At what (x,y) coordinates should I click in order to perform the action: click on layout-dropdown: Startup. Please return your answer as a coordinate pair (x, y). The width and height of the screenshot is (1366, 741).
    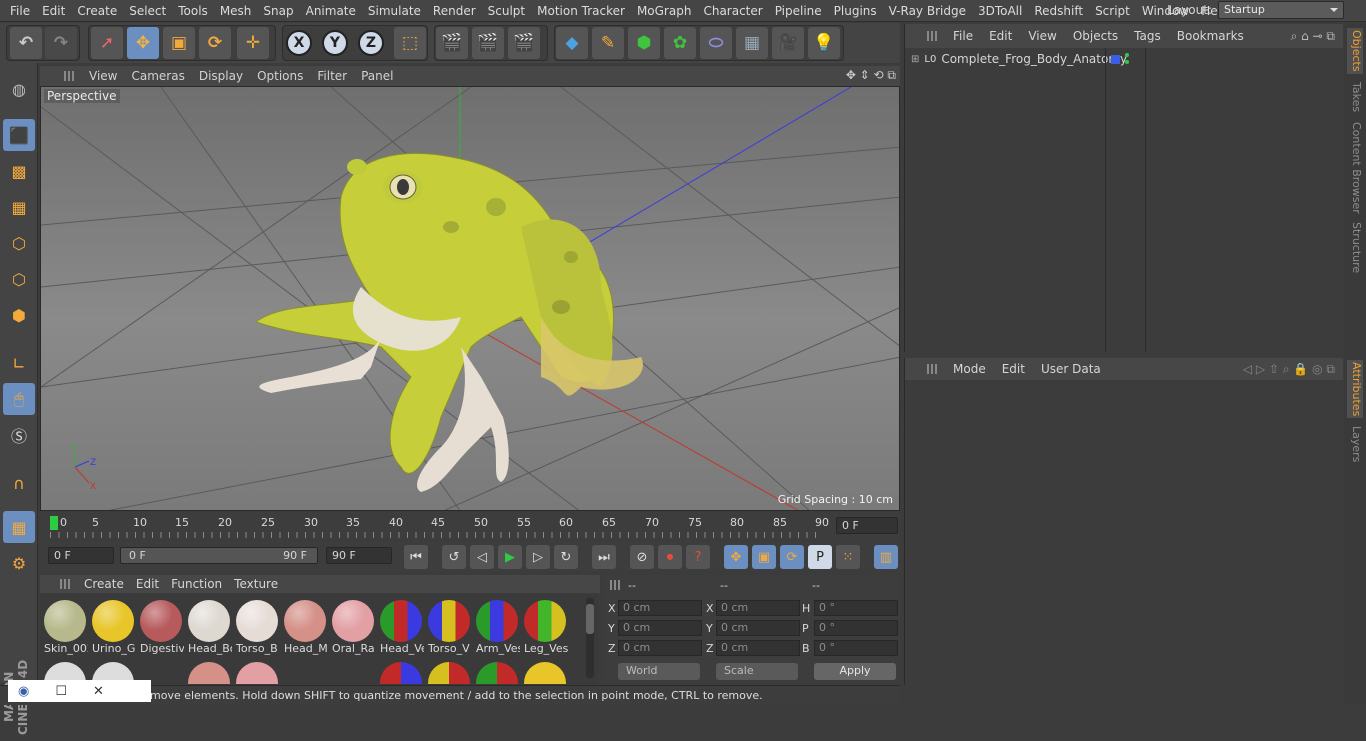
    Looking at the image, I should click on (1281, 10).